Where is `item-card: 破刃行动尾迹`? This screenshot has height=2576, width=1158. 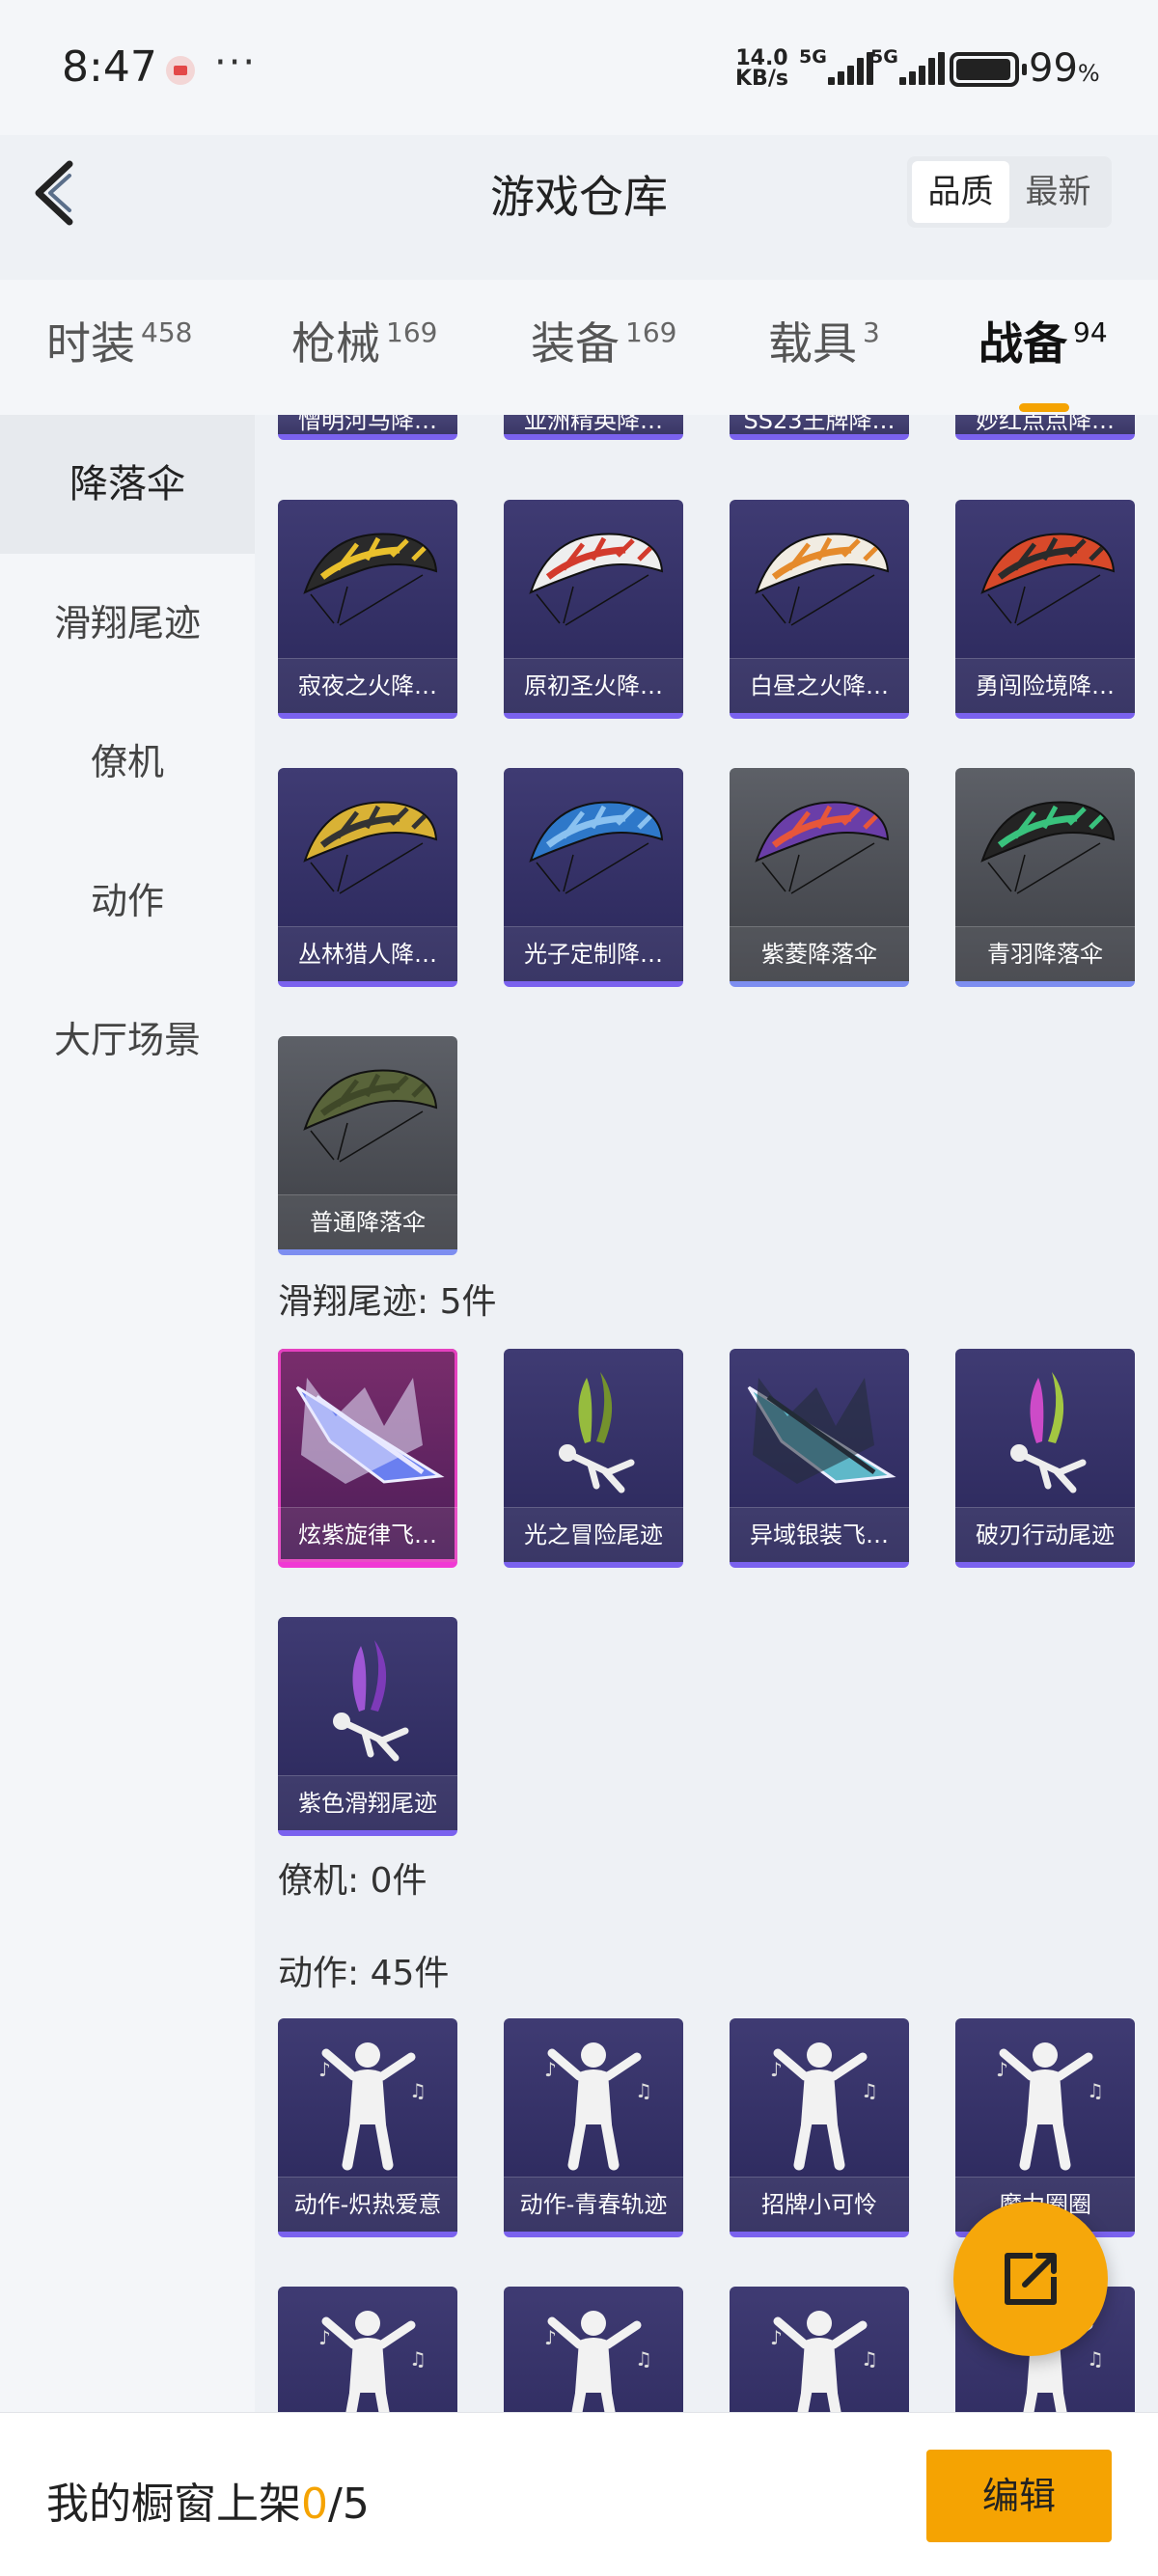 item-card: 破刃行动尾迹 is located at coordinates (1045, 1459).